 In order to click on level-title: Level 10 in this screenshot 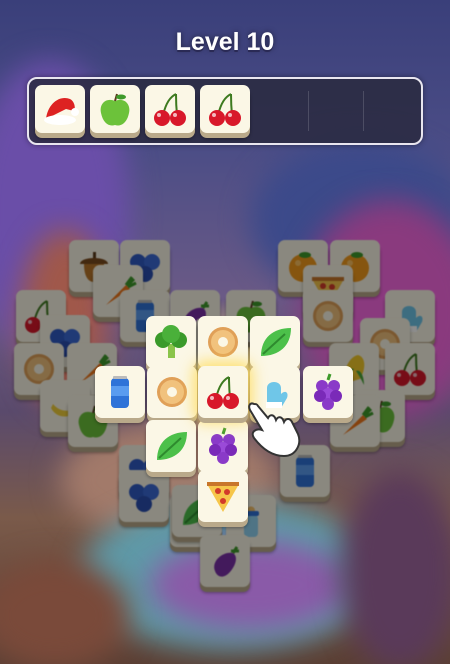, I will do `click(225, 42)`.